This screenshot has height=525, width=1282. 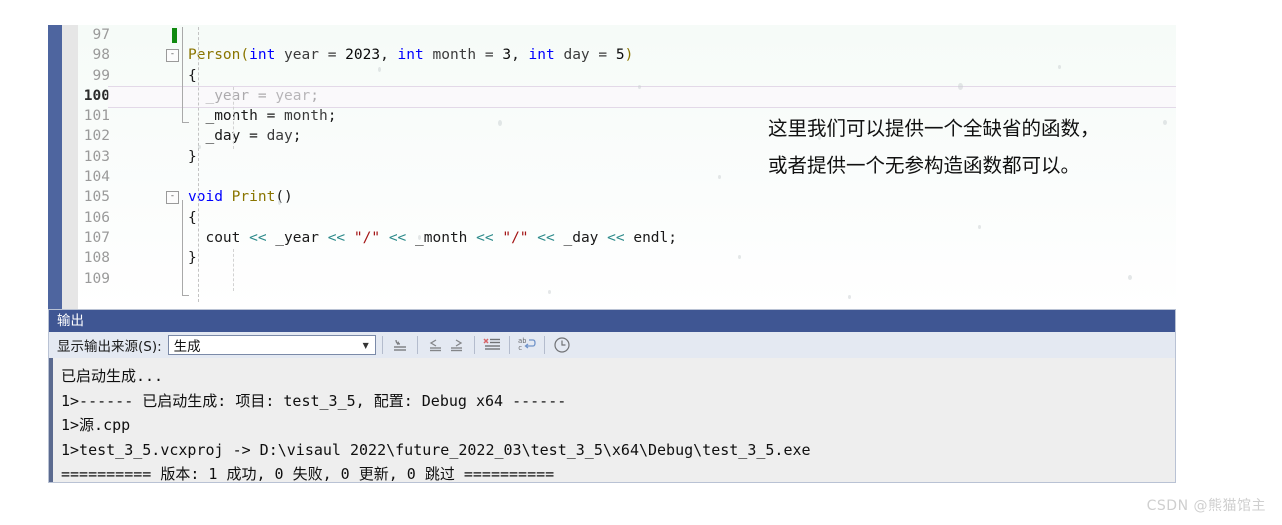 What do you see at coordinates (400, 345) in the screenshot?
I see `jump-to-source-icon` at bounding box center [400, 345].